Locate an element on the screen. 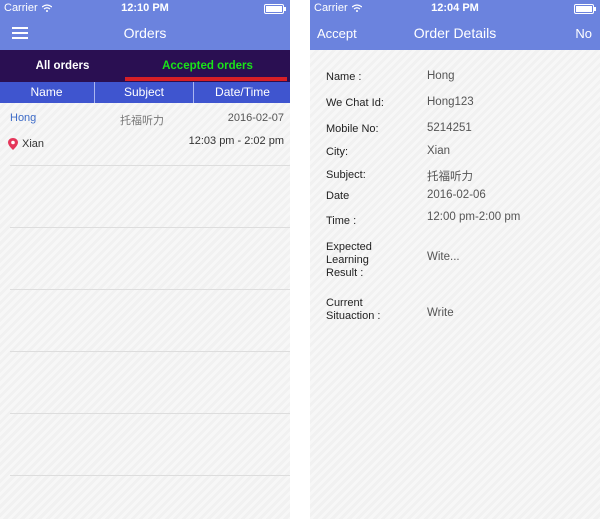  wechat-label: We Chat Id: is located at coordinates (355, 103).